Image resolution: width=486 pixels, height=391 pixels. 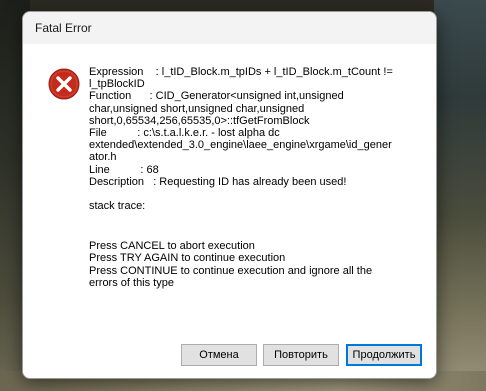 What do you see at coordinates (64, 84) in the screenshot?
I see `error-icon` at bounding box center [64, 84].